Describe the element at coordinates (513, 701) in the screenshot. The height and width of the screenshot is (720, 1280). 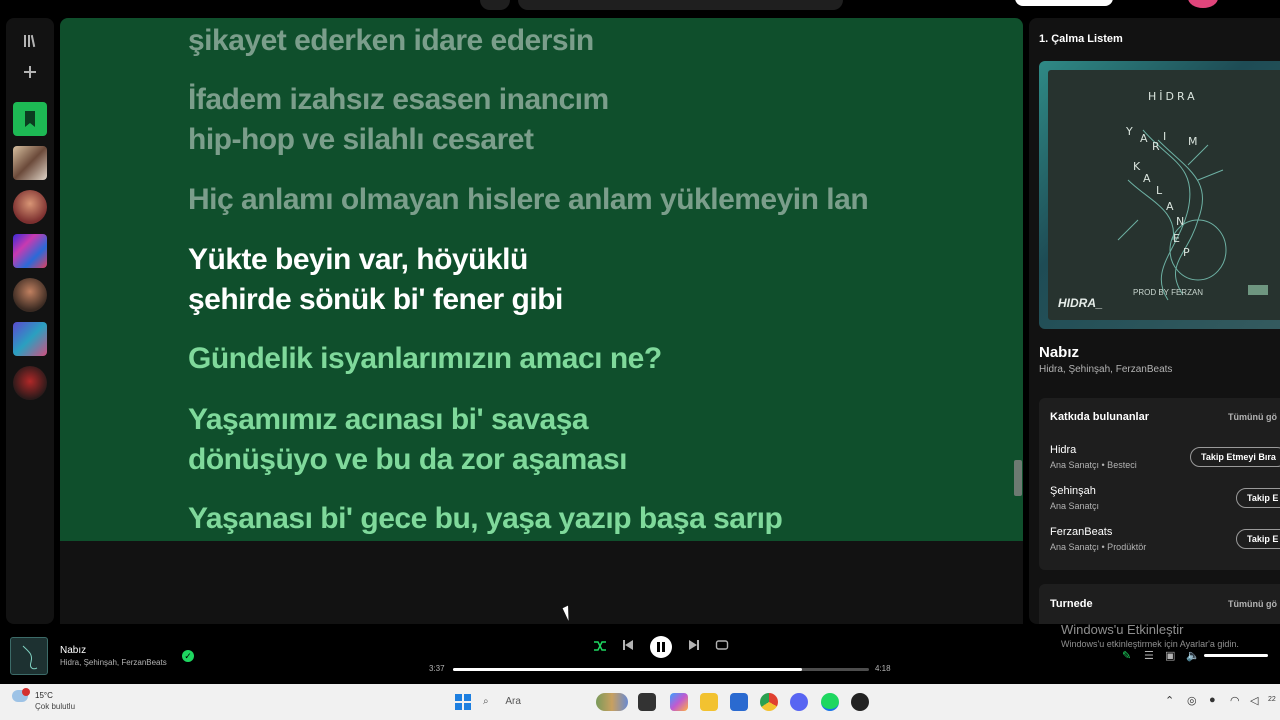
I see `search-label: Ara` at that location.